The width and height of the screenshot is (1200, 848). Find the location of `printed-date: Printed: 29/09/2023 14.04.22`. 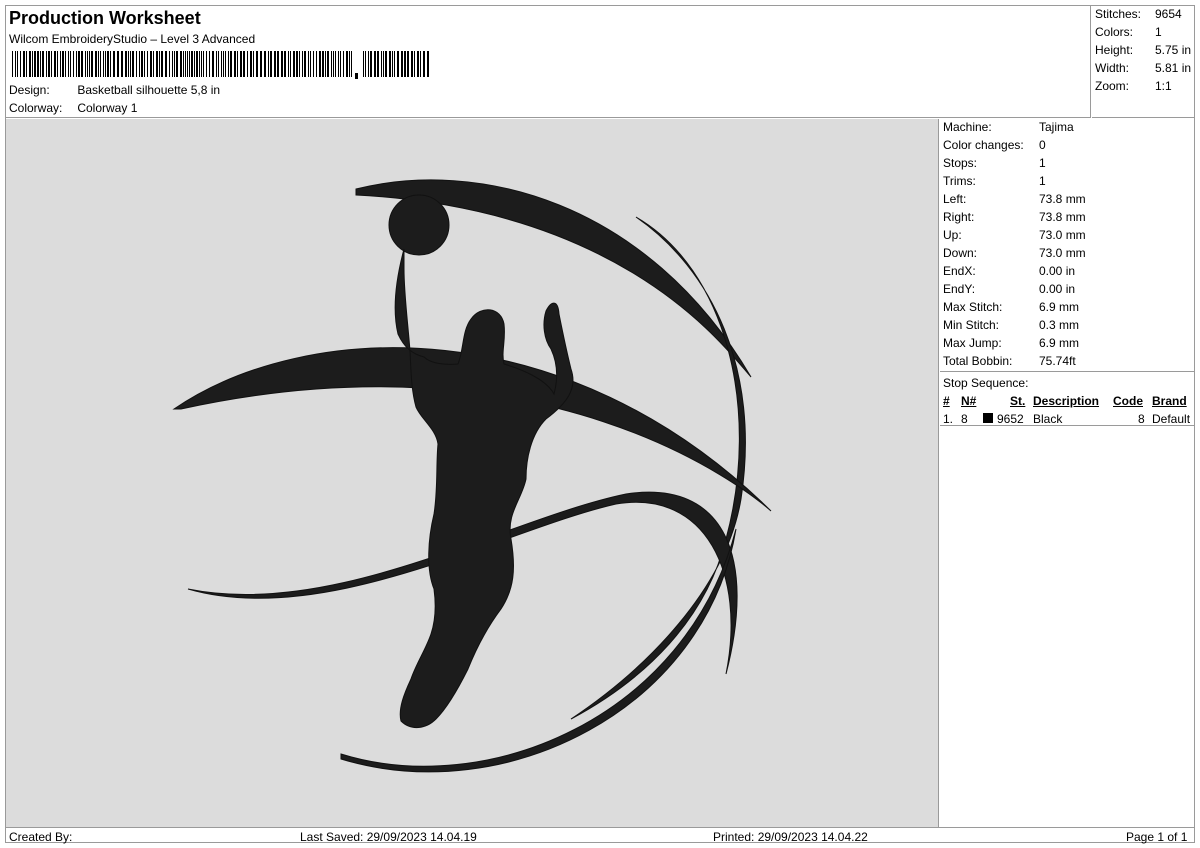

printed-date: Printed: 29/09/2023 14.04.22 is located at coordinates (790, 837).